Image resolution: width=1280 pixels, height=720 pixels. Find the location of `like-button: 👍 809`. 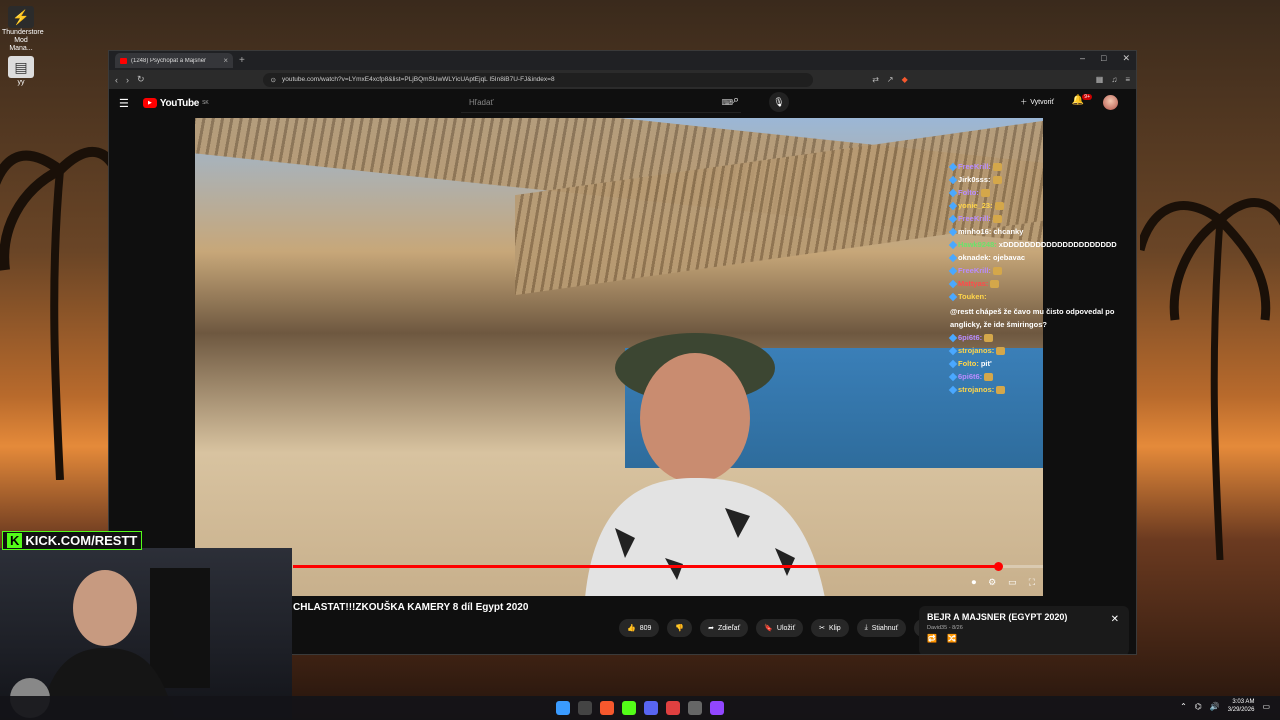

like-button: 👍 809 is located at coordinates (639, 628).